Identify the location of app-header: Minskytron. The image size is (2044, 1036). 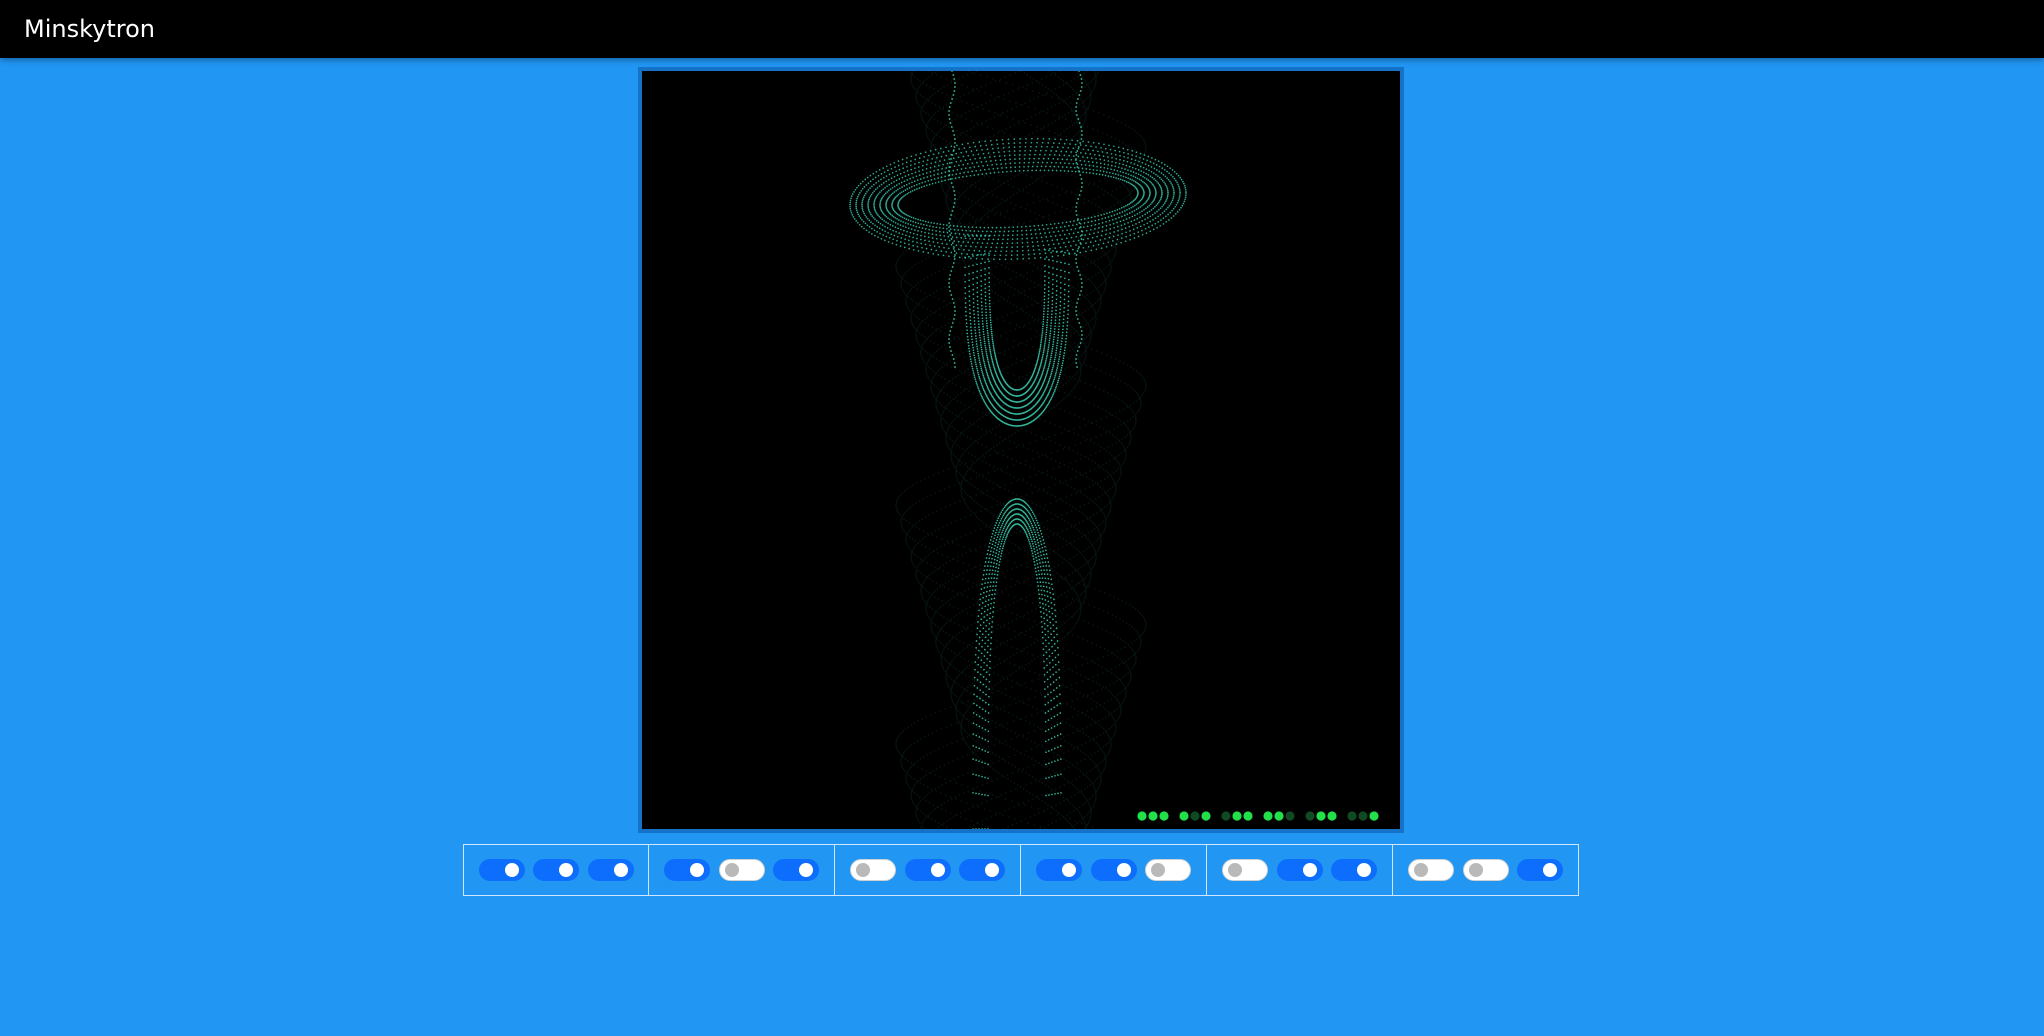
(1022, 29).